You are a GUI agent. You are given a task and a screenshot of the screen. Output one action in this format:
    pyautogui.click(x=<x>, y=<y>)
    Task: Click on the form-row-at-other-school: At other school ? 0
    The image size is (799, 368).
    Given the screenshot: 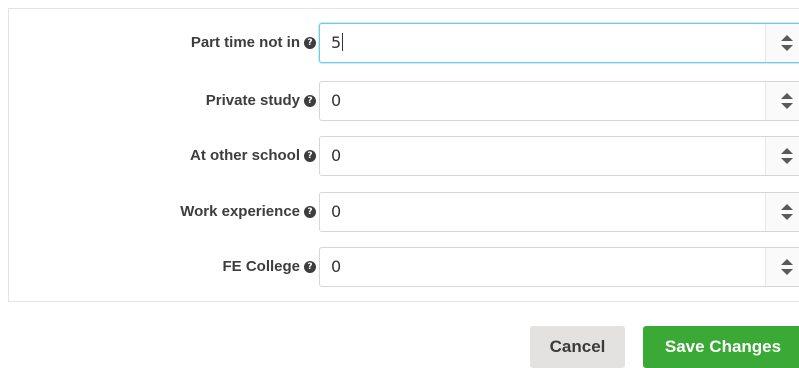 What is the action you would take?
    pyautogui.click(x=404, y=156)
    